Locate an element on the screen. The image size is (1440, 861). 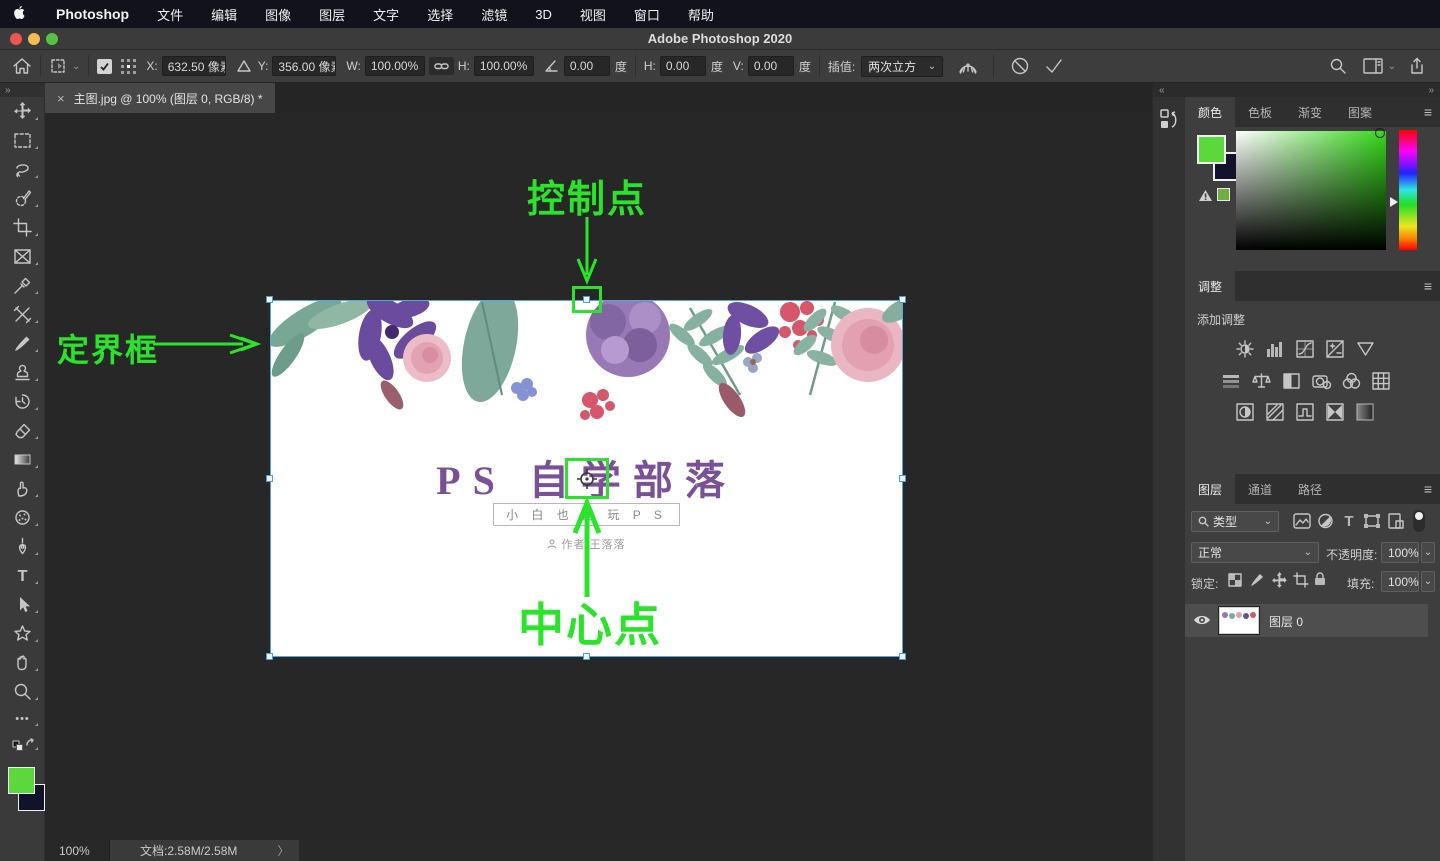
curves-icon is located at coordinates (1305, 351).